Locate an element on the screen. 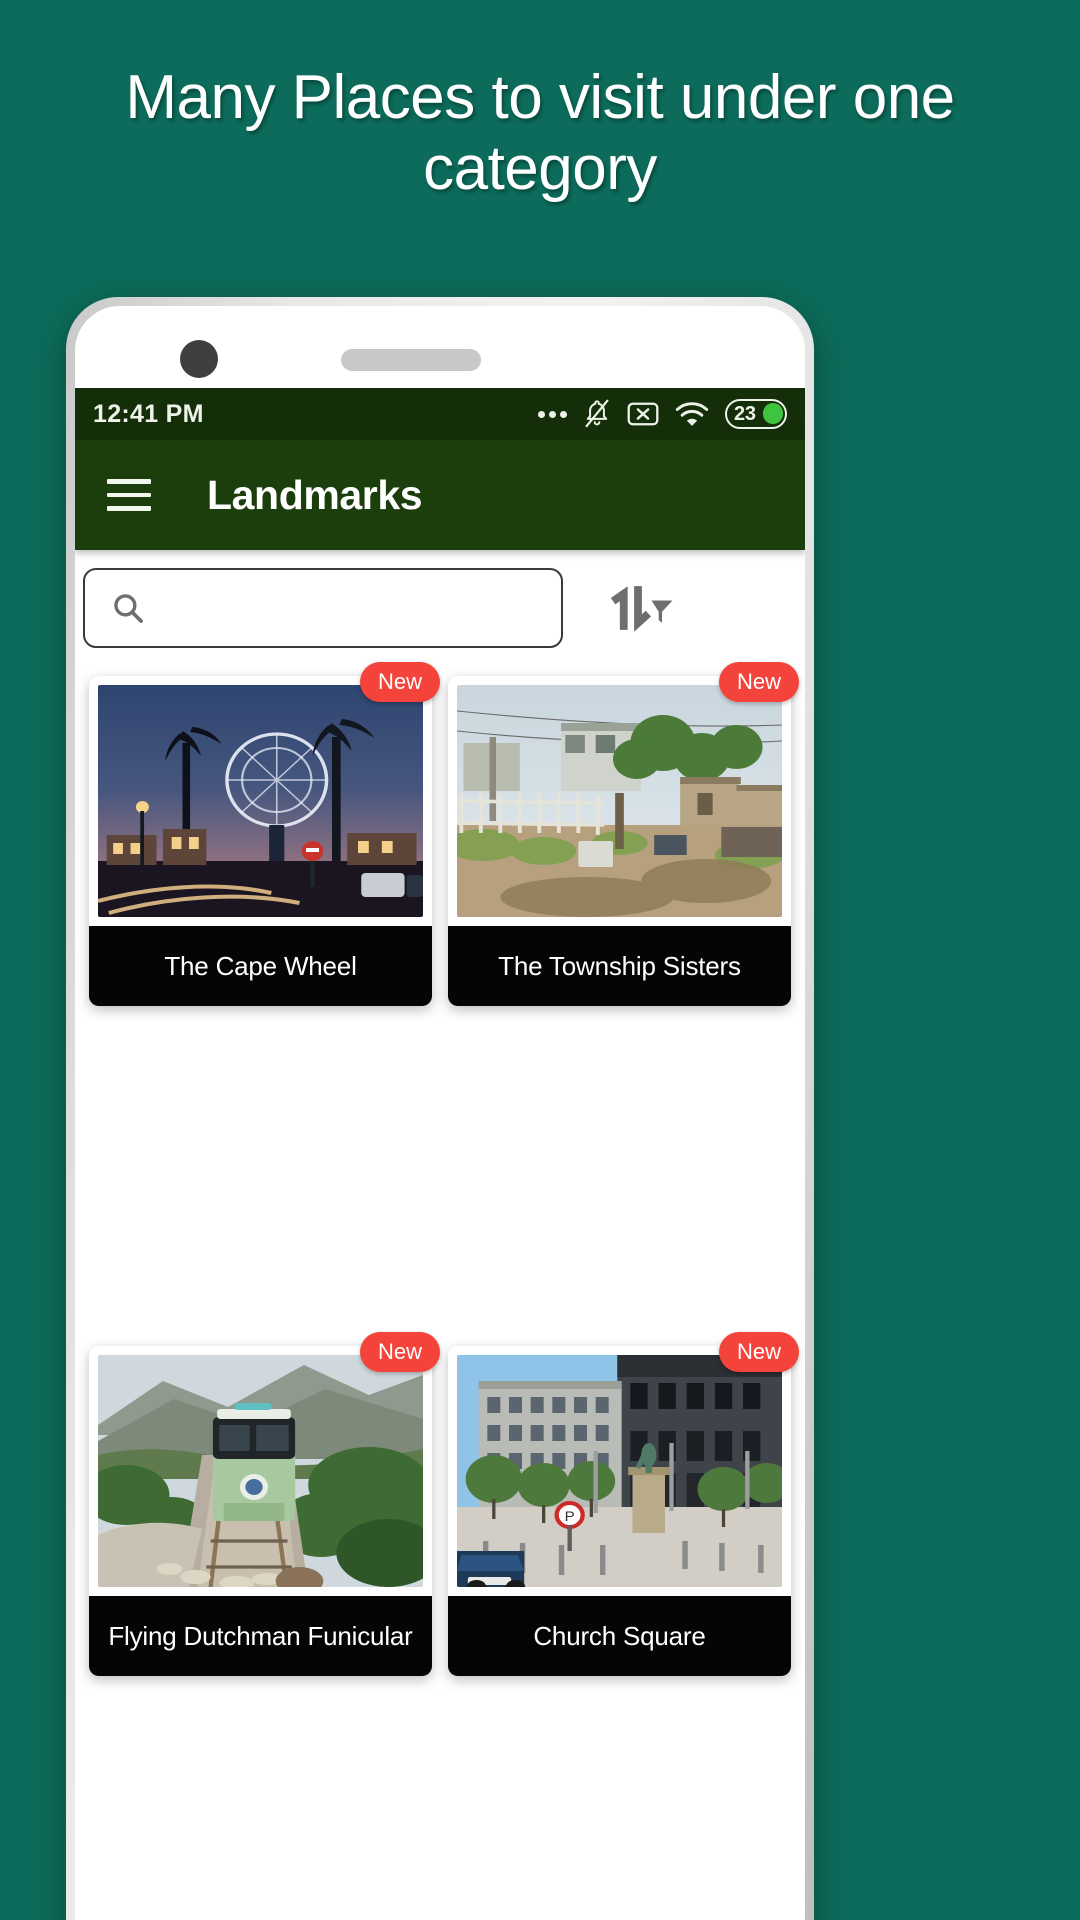  search-row is located at coordinates (440, 607).